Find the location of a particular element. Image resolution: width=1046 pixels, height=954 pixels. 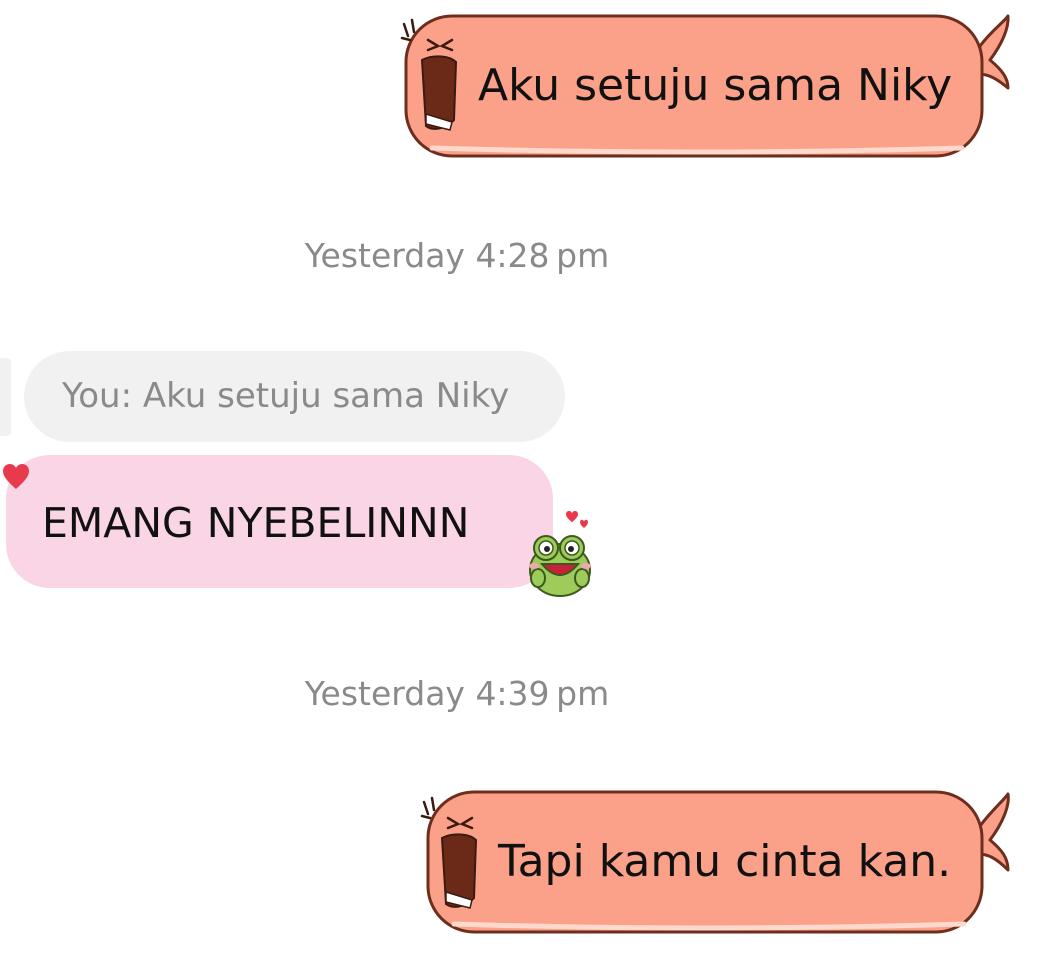

reply-indicator-bar is located at coordinates (5, 397).